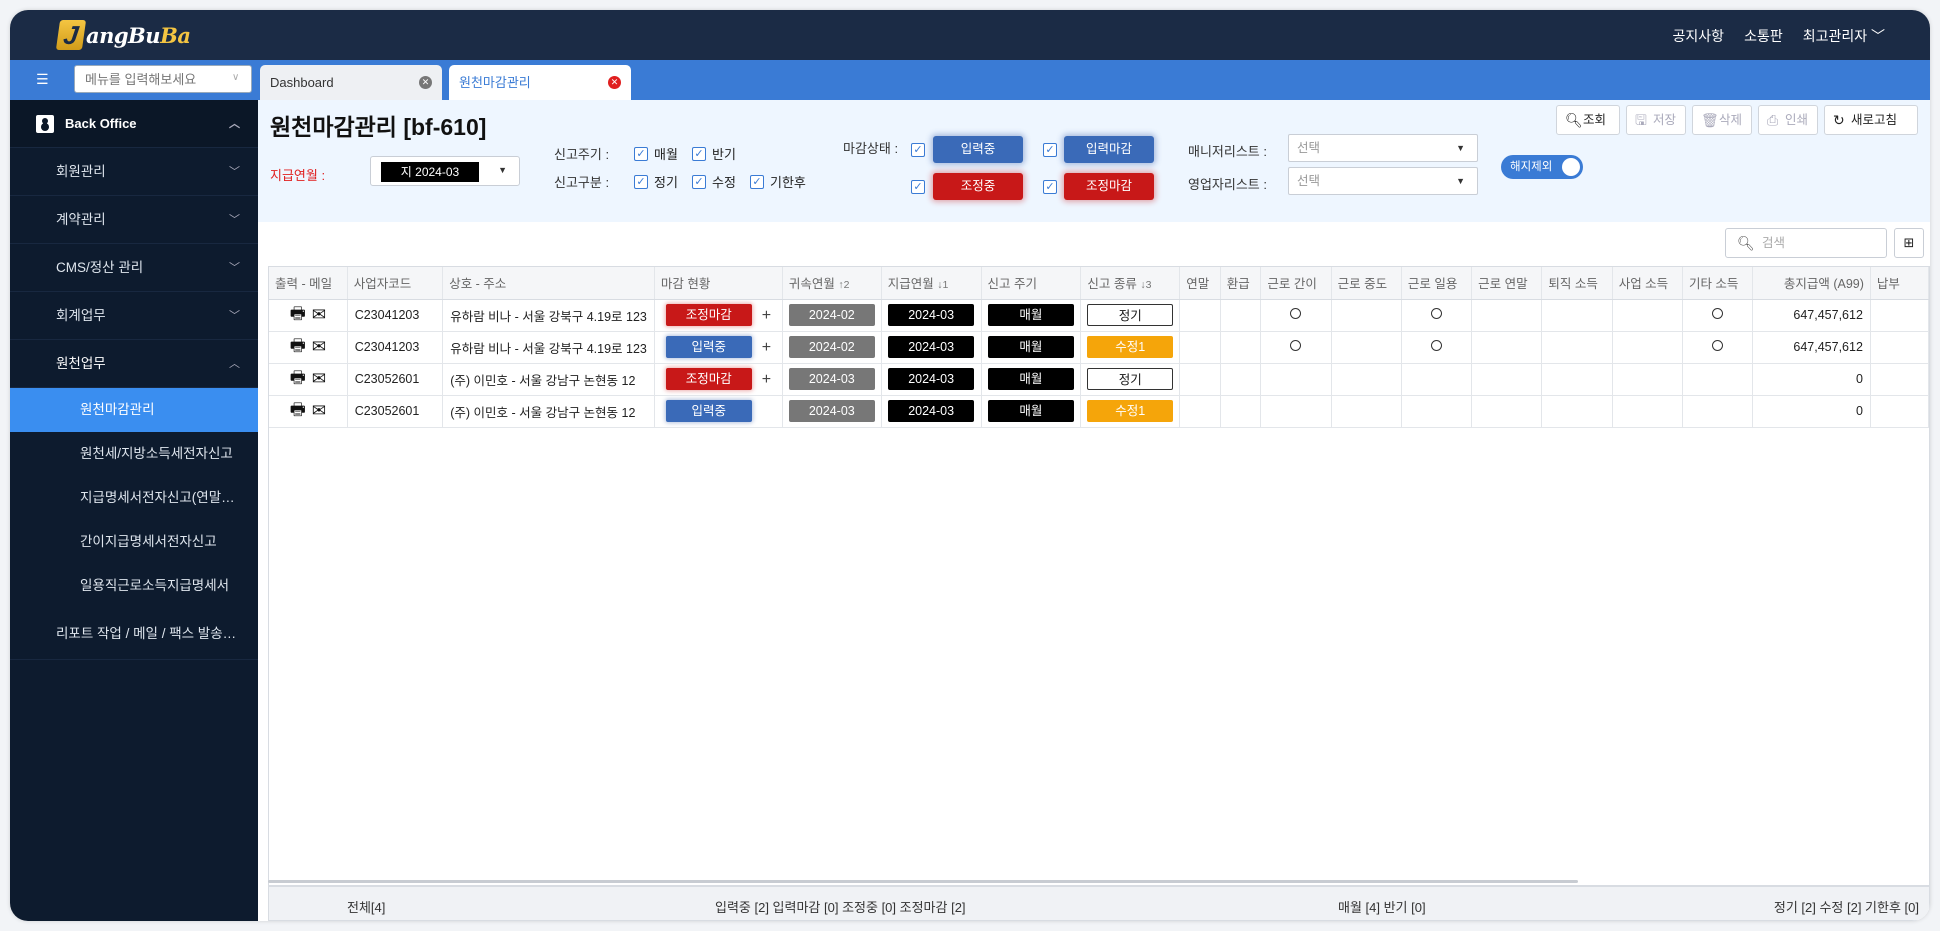  What do you see at coordinates (134, 364) in the screenshot?
I see `sidebar-item-withholding: 원천업무 ︿` at bounding box center [134, 364].